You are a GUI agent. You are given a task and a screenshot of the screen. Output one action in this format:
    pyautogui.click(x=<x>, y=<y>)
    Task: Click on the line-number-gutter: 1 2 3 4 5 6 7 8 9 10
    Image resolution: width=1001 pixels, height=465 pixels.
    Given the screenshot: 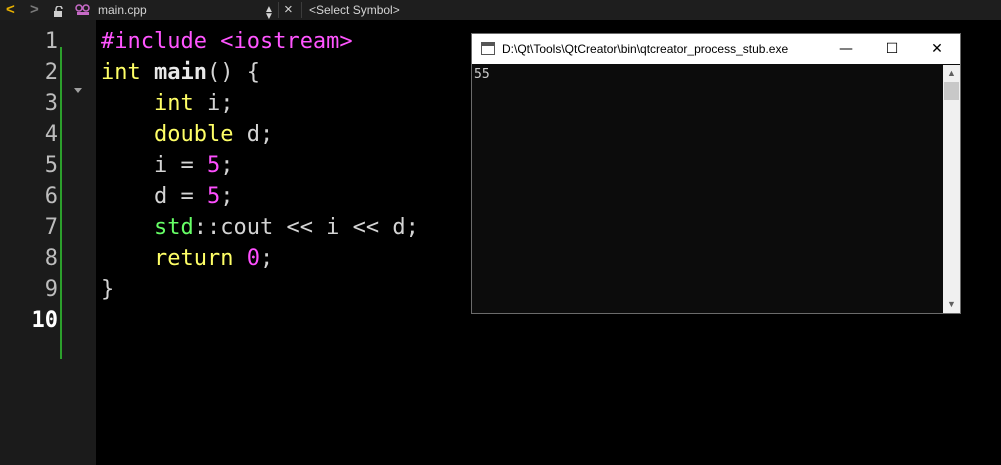 What is the action you would take?
    pyautogui.click(x=48, y=242)
    